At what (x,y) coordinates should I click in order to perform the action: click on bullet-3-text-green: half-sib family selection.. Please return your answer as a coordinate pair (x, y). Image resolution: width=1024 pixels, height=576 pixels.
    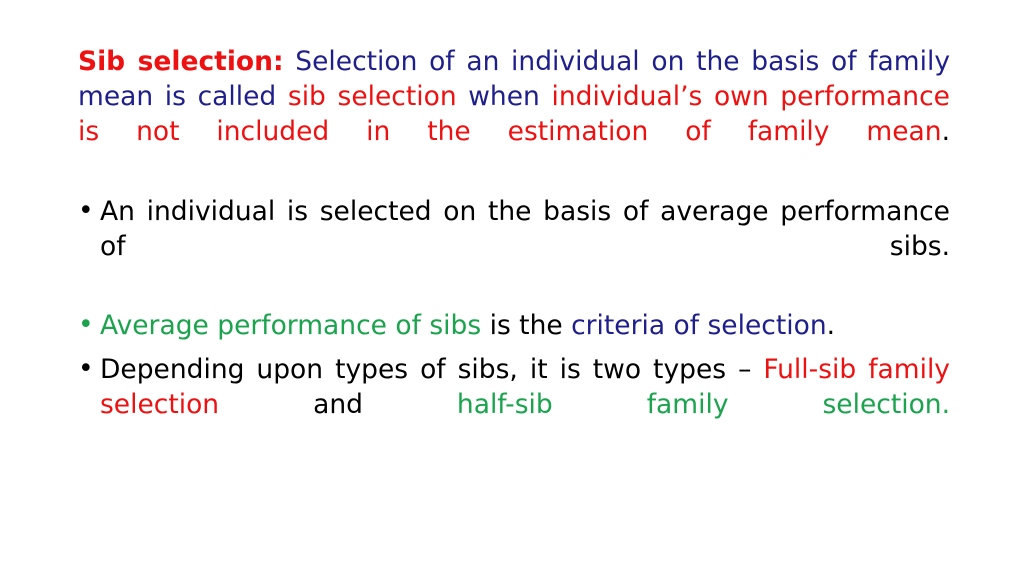
    Looking at the image, I should click on (703, 404).